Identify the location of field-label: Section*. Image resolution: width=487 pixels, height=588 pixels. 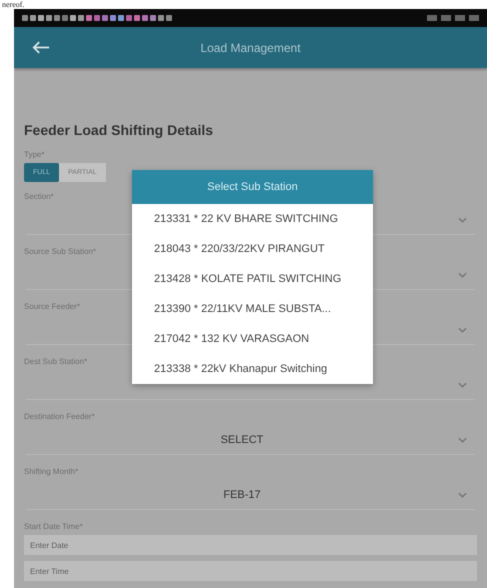
(39, 196).